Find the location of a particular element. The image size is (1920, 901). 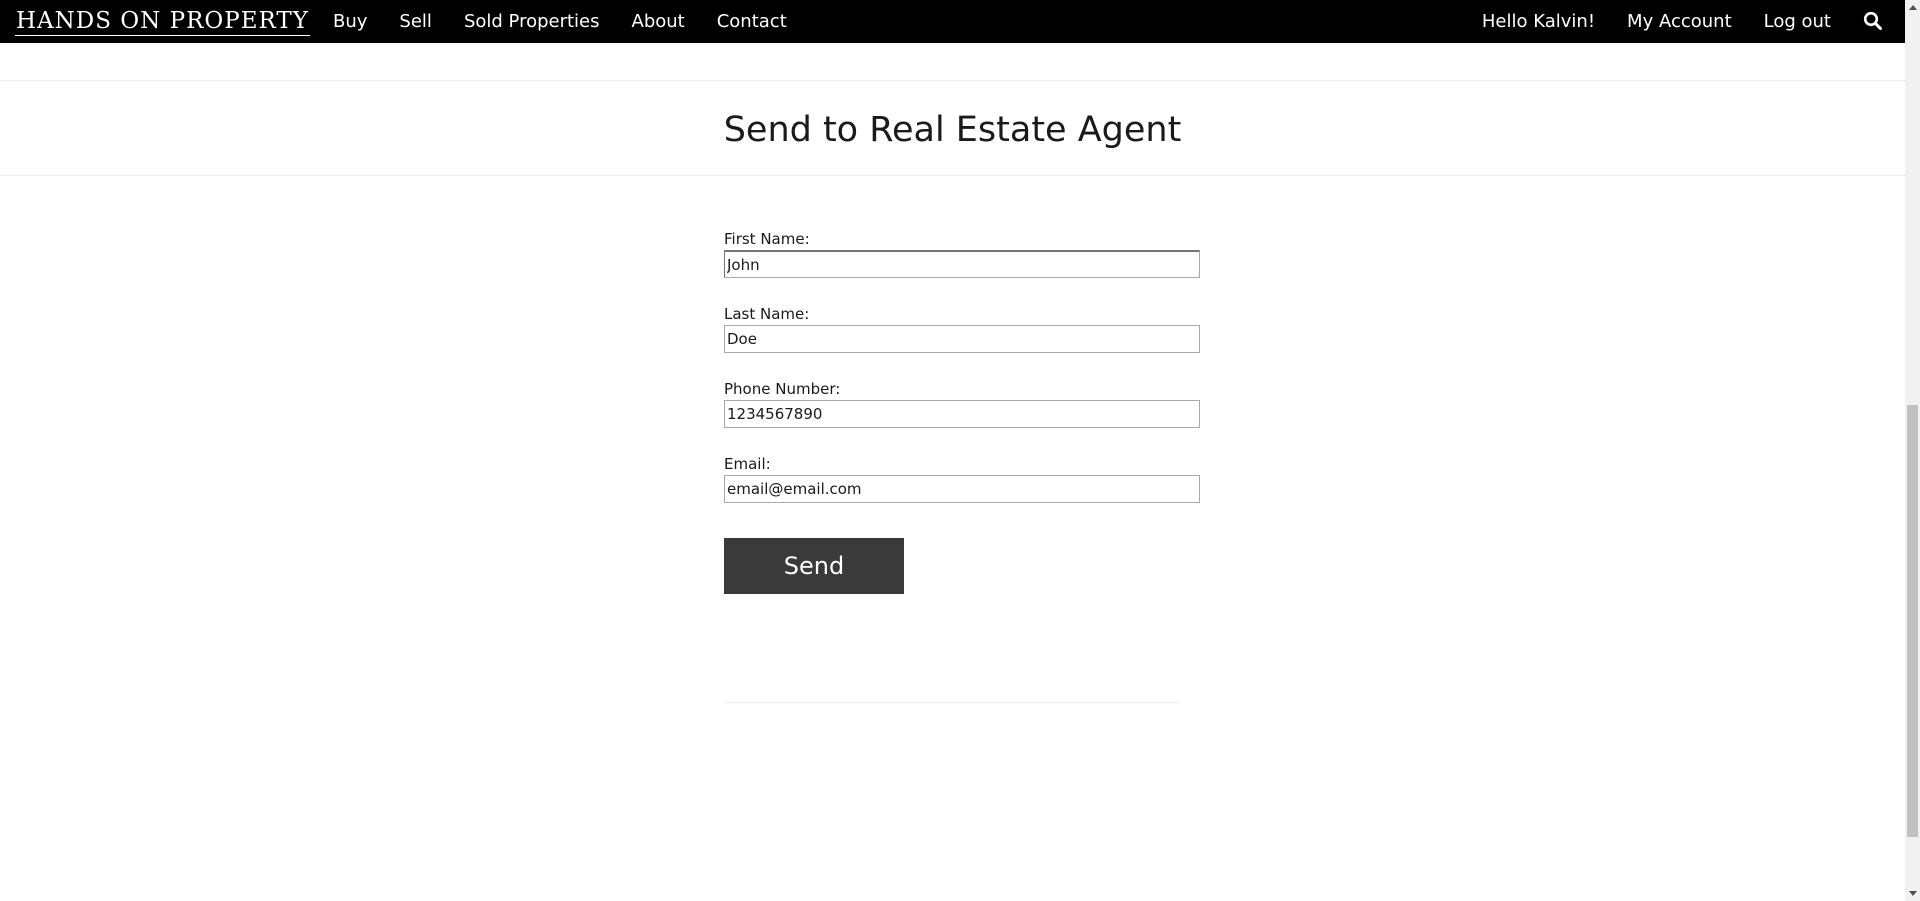

nav-link-buy: Buy is located at coordinates (350, 21).